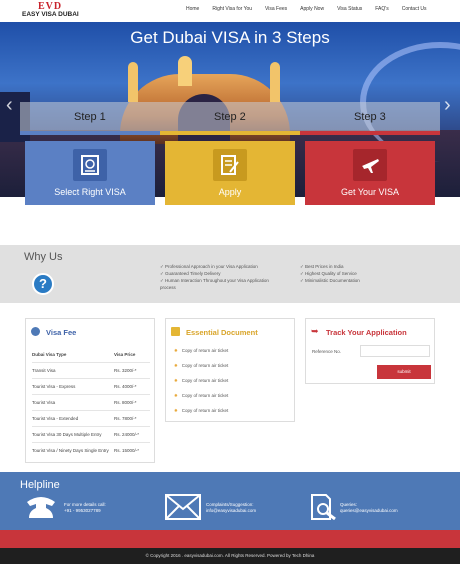 Image resolution: width=460 pixels, height=564 pixels. Describe the element at coordinates (84, 354) in the screenshot. I see `table-header: Dubai Visa Type Visa Price` at that location.